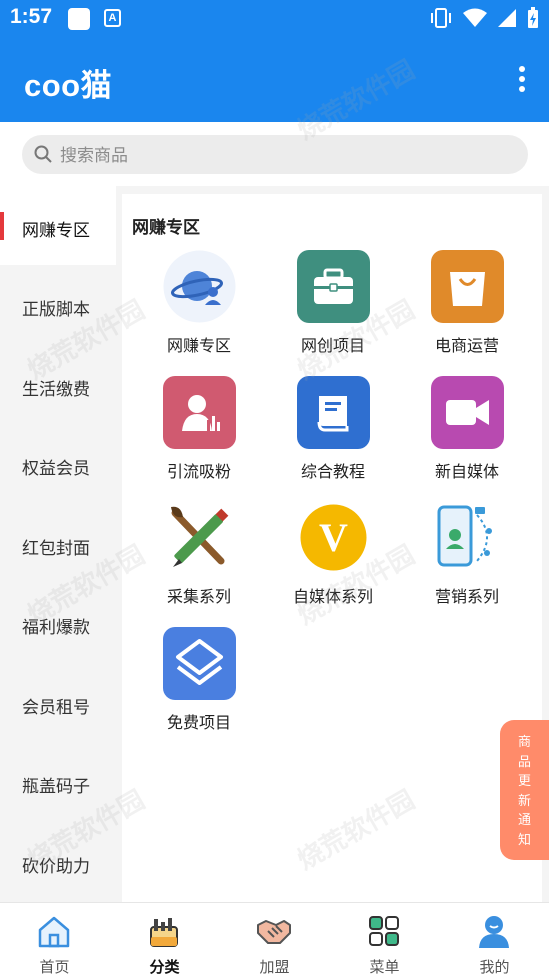  Describe the element at coordinates (54, 967) in the screenshot. I see `nav-label: 首页` at that location.